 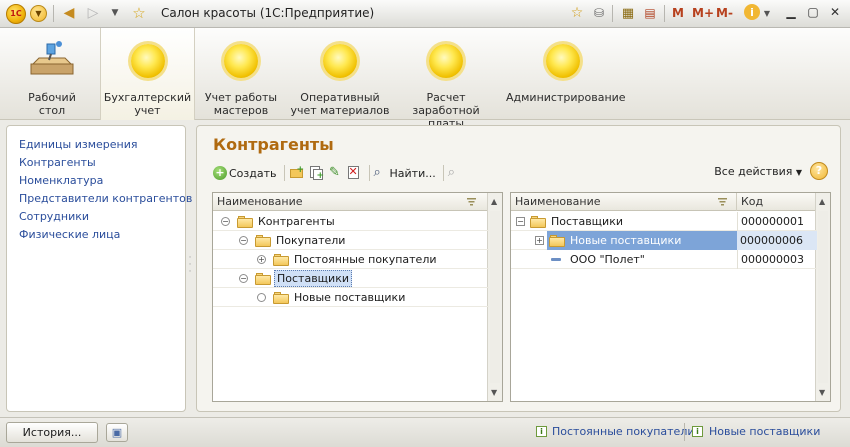 What do you see at coordinates (93, 13) in the screenshot?
I see `forward-arrow-icon: ▷` at bounding box center [93, 13].